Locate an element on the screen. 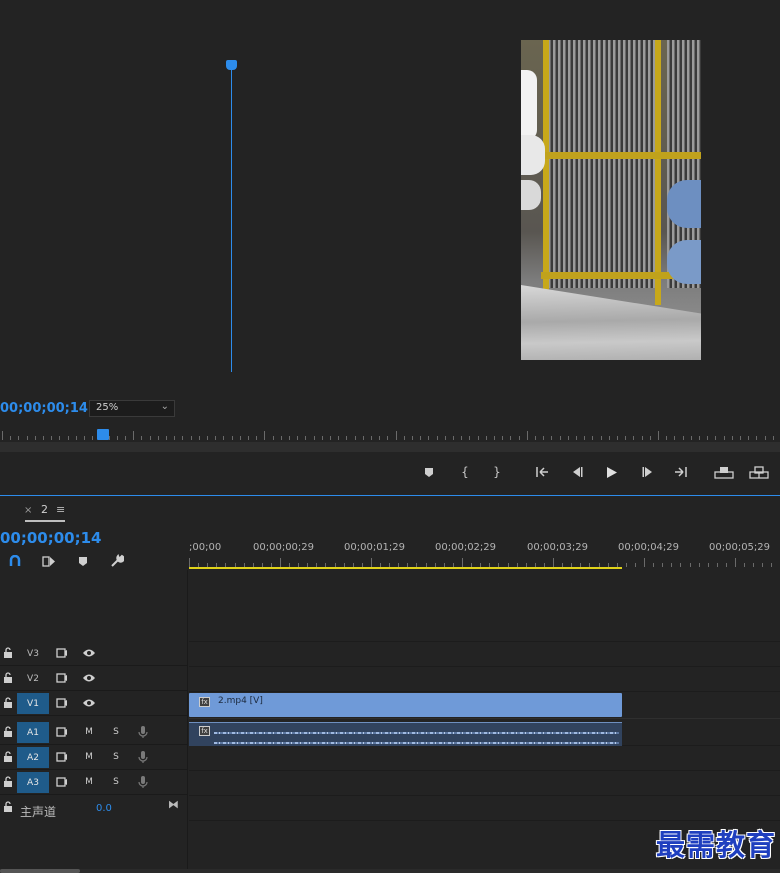 The height and width of the screenshot is (873, 780). go-to-in-button is located at coordinates (542, 472).